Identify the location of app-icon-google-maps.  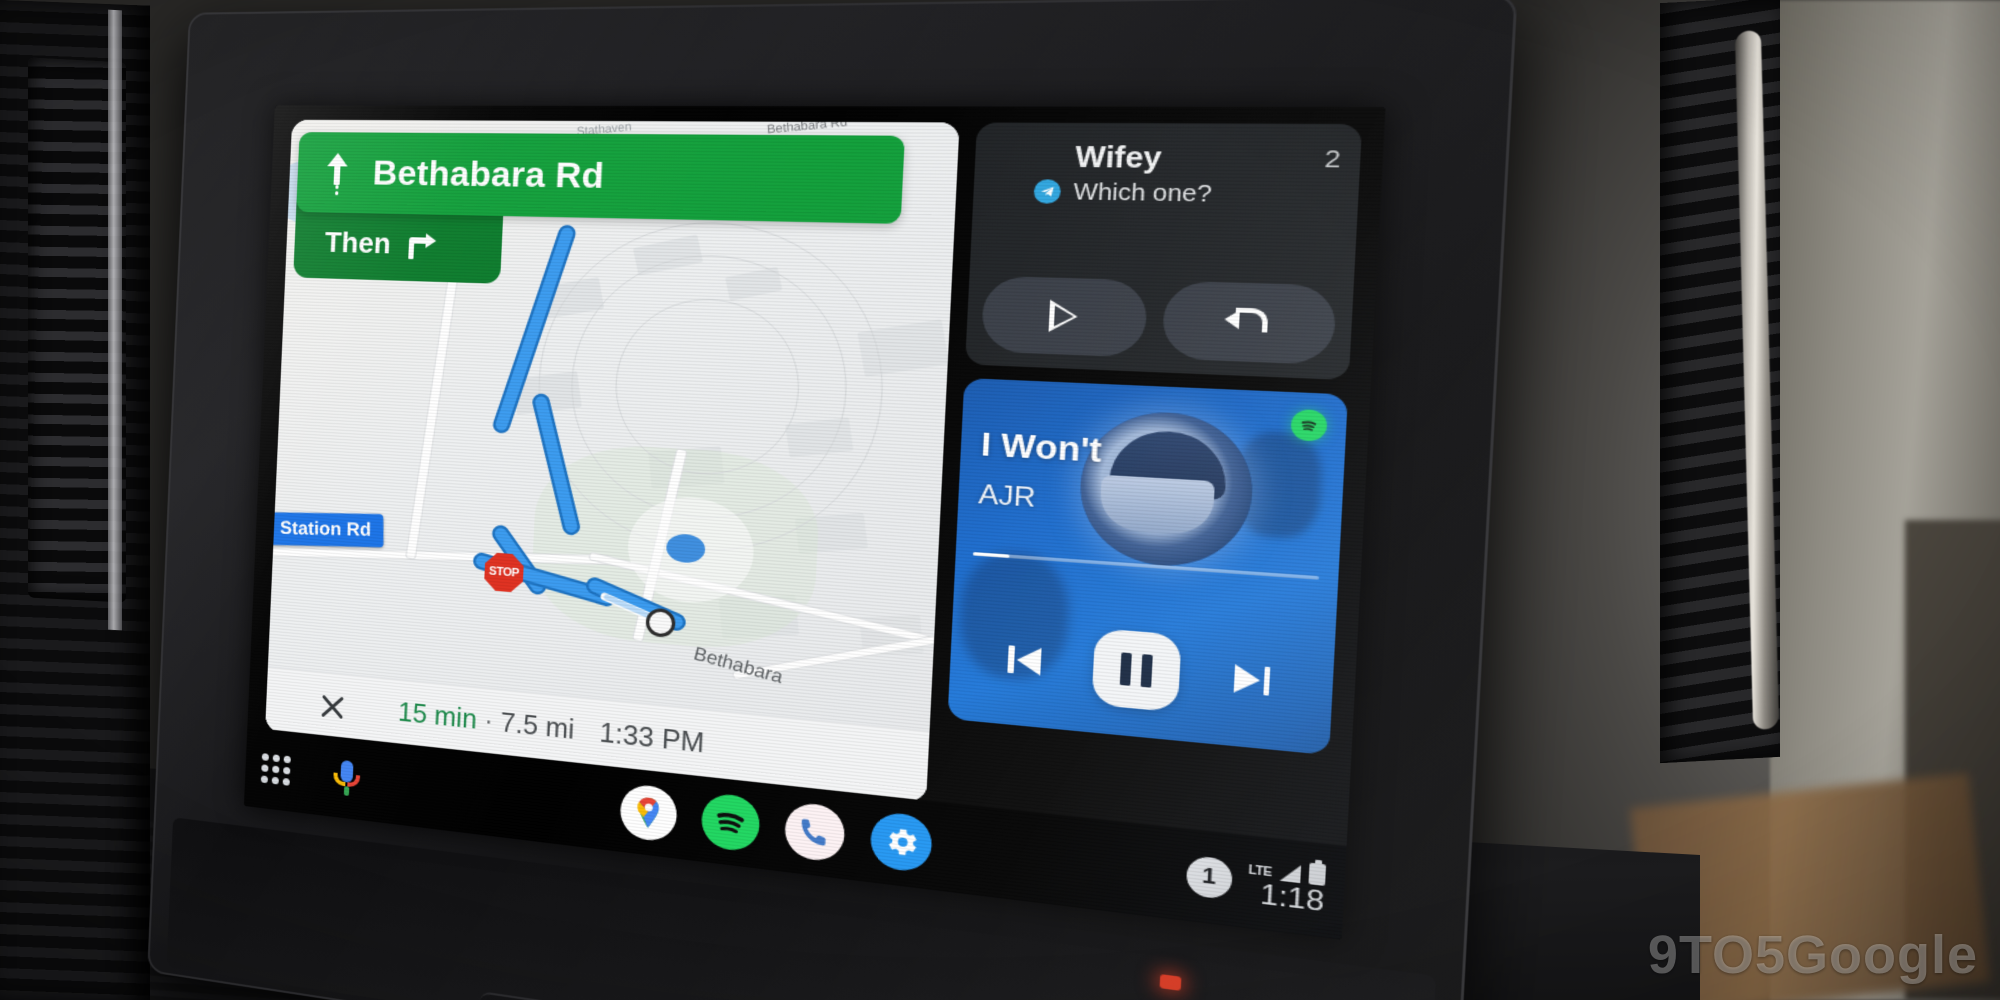
(648, 813).